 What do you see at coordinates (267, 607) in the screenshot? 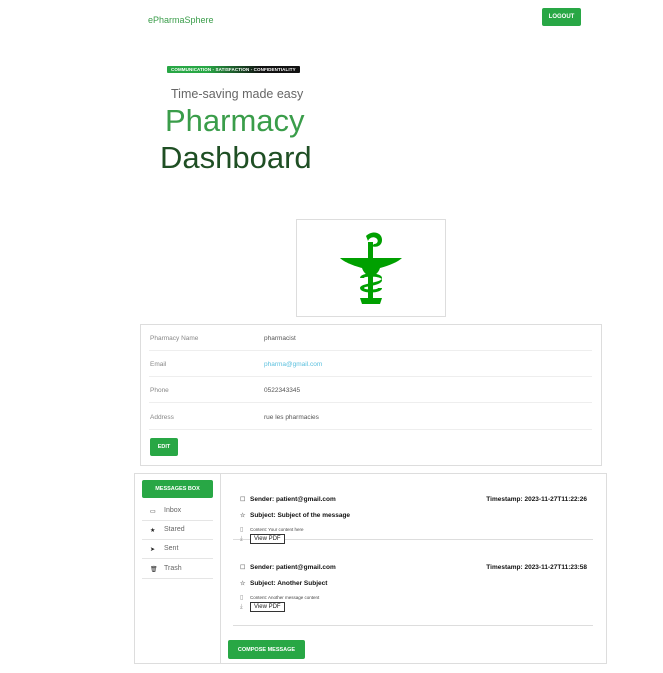
I see `view-pdf-button: View PDF` at bounding box center [267, 607].